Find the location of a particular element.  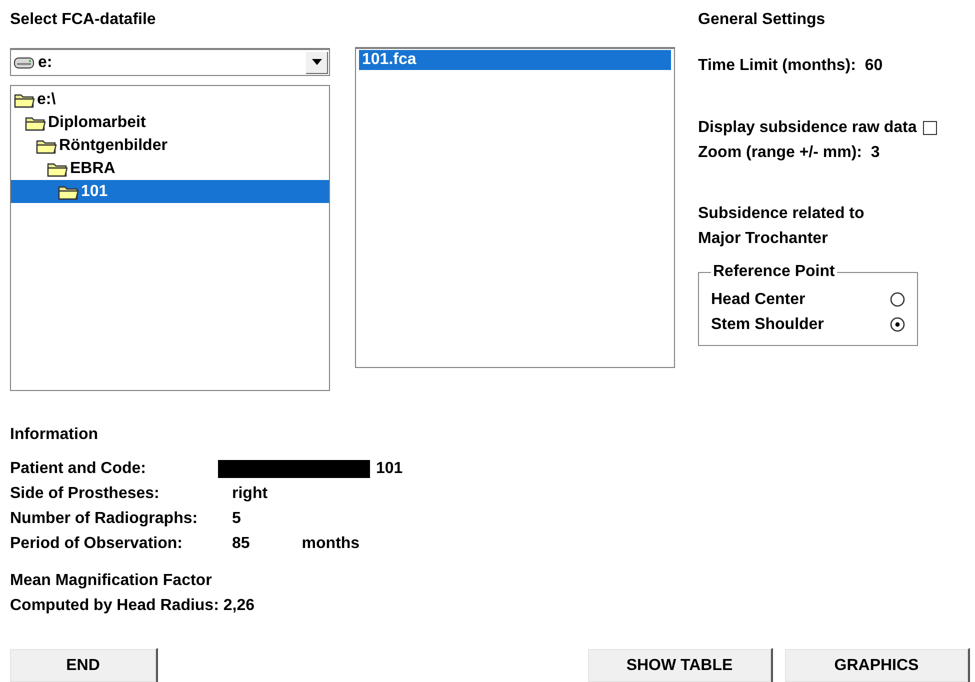

panel-title: Select FCA-datafile is located at coordinates (83, 19).